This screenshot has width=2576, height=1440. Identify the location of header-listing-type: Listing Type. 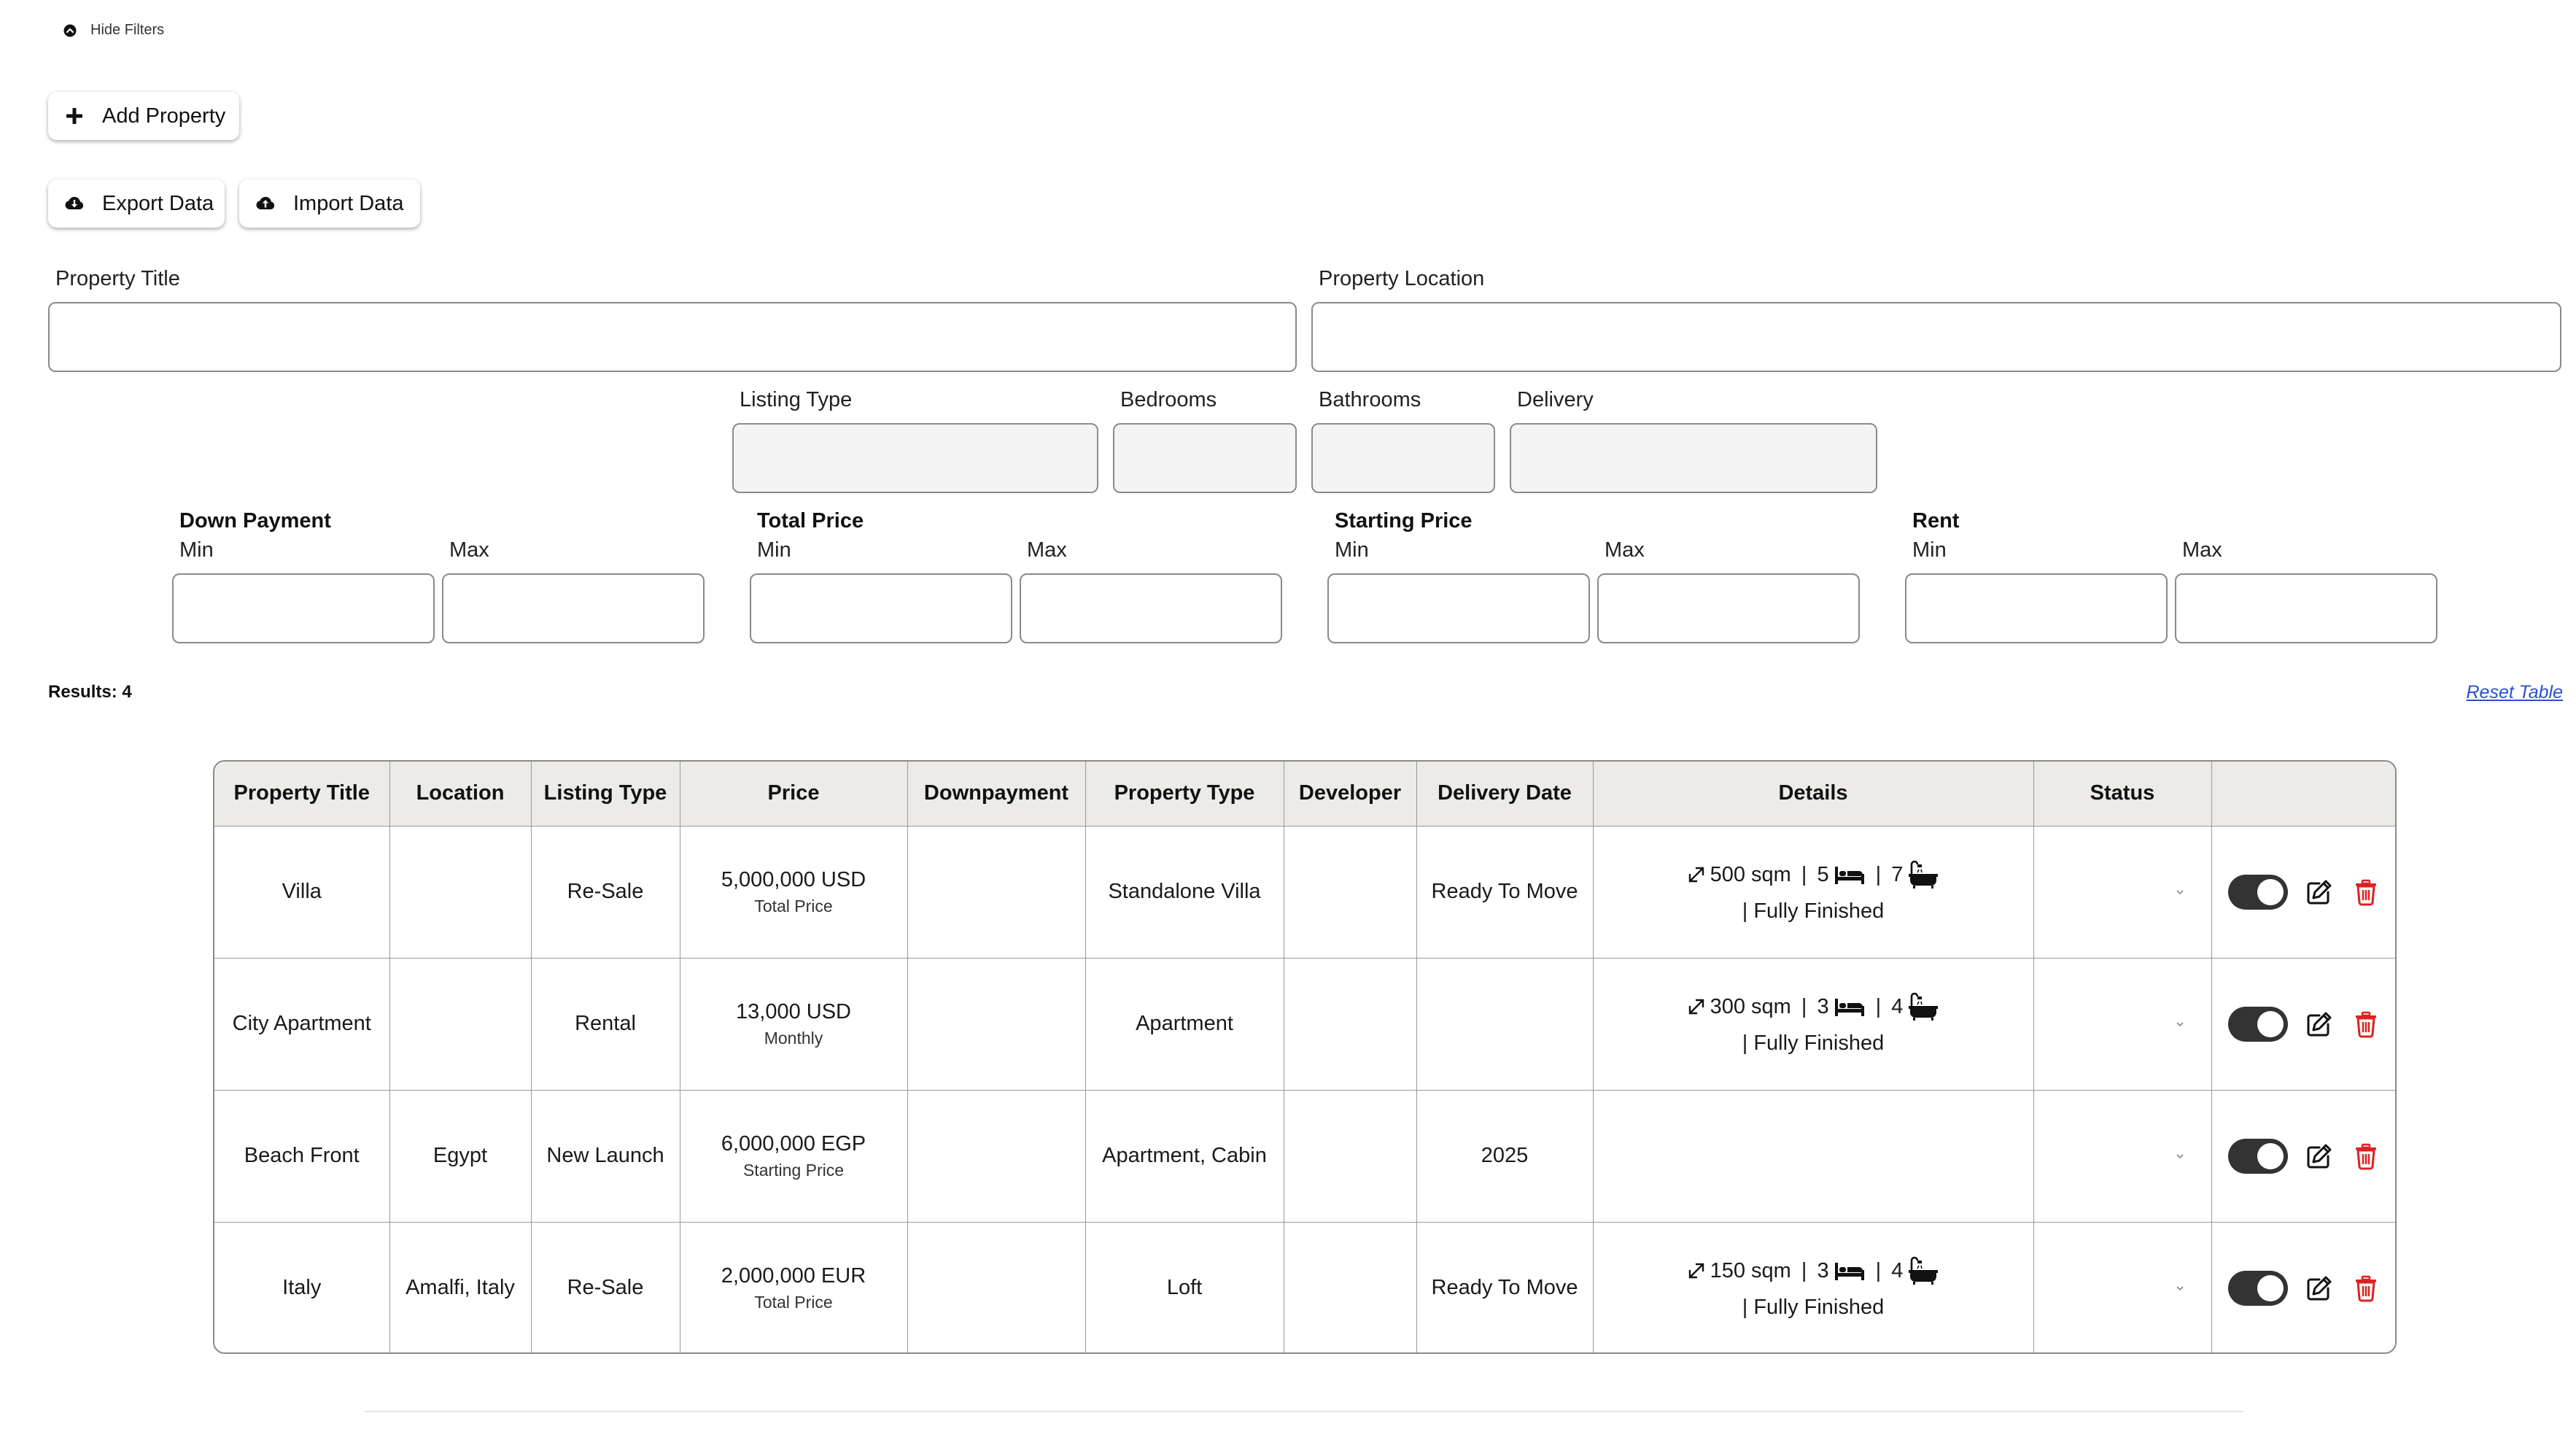
(605, 794).